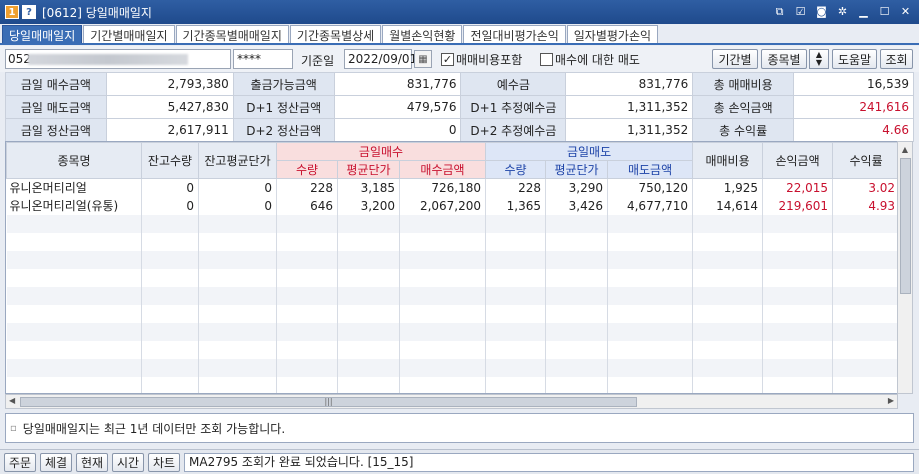 This screenshot has height=474, width=919. Describe the element at coordinates (129, 34) in the screenshot. I see `tab-period-journal: 기간별매매일지` at that location.